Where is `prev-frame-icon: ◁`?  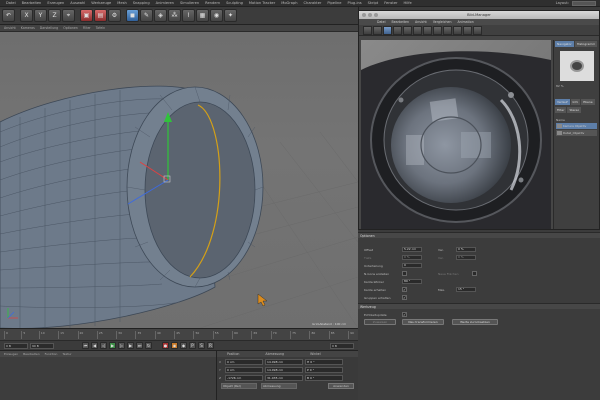
prev-frame-icon: ◁ is located at coordinates (103, 345).